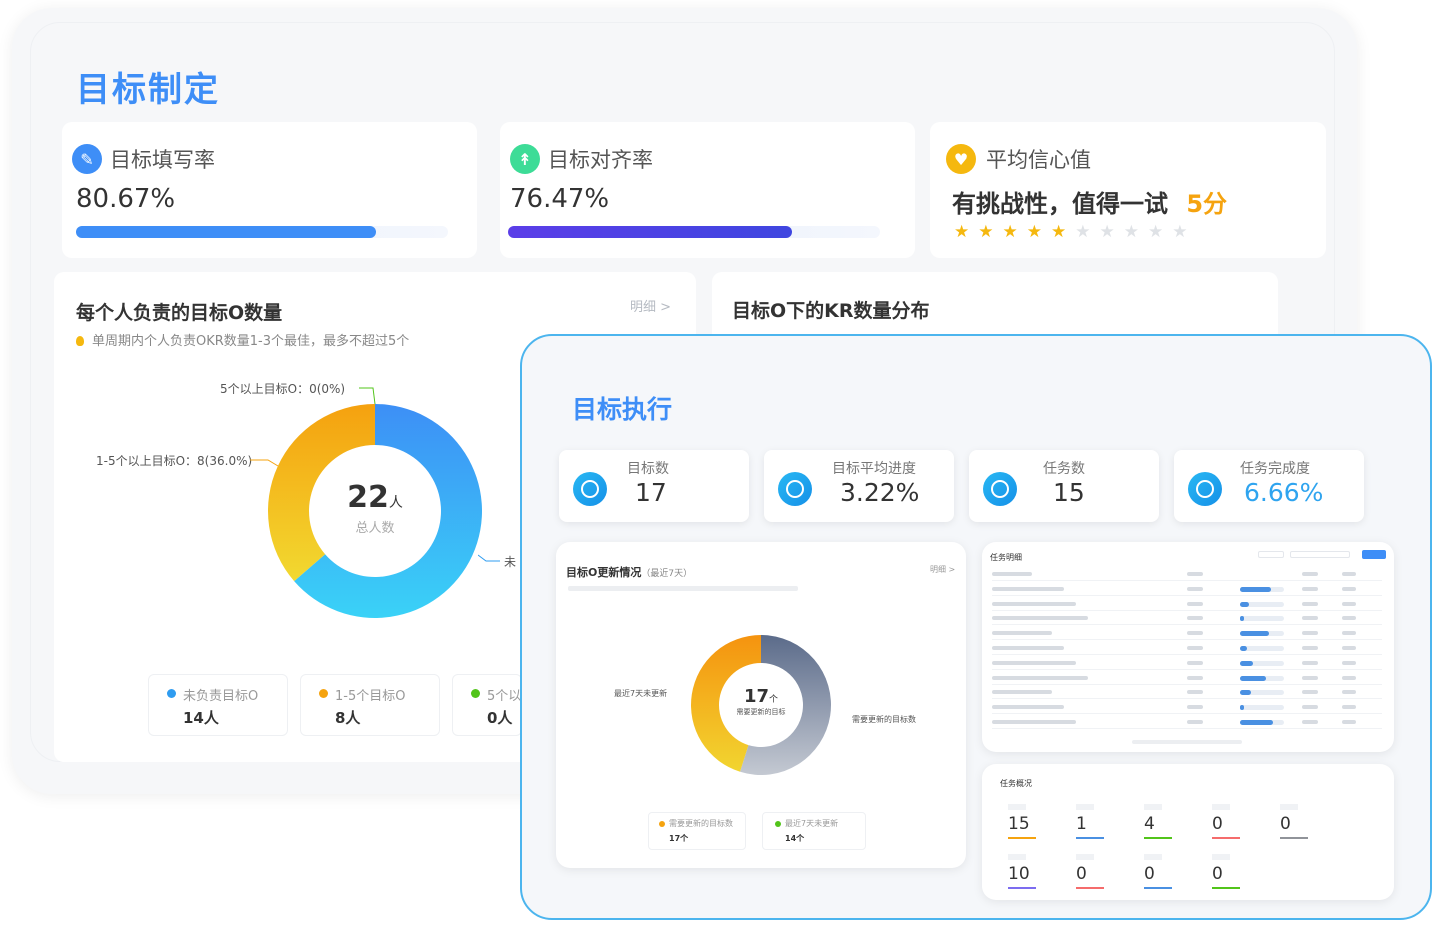  I want to click on confidence-stars: ★ ★ ★ ★ ★ ★ ★ ★ ★ ★, so click(1071, 232).